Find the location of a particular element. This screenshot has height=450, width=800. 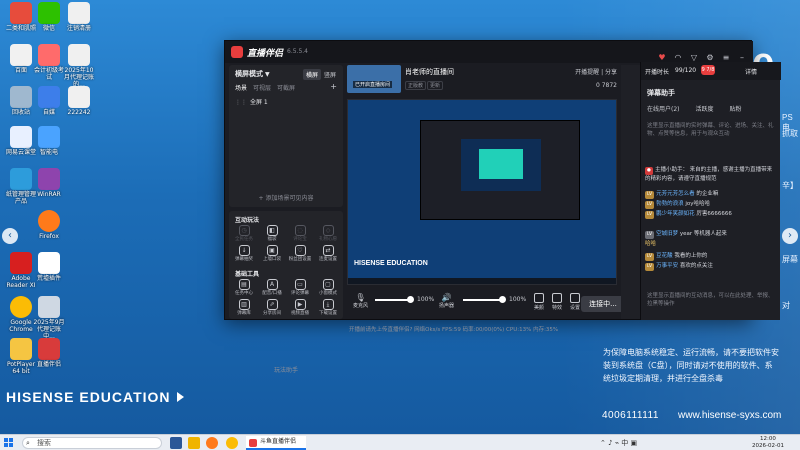

tool-wish: ◇ 礼物心愿 is located at coordinates (328, 234).